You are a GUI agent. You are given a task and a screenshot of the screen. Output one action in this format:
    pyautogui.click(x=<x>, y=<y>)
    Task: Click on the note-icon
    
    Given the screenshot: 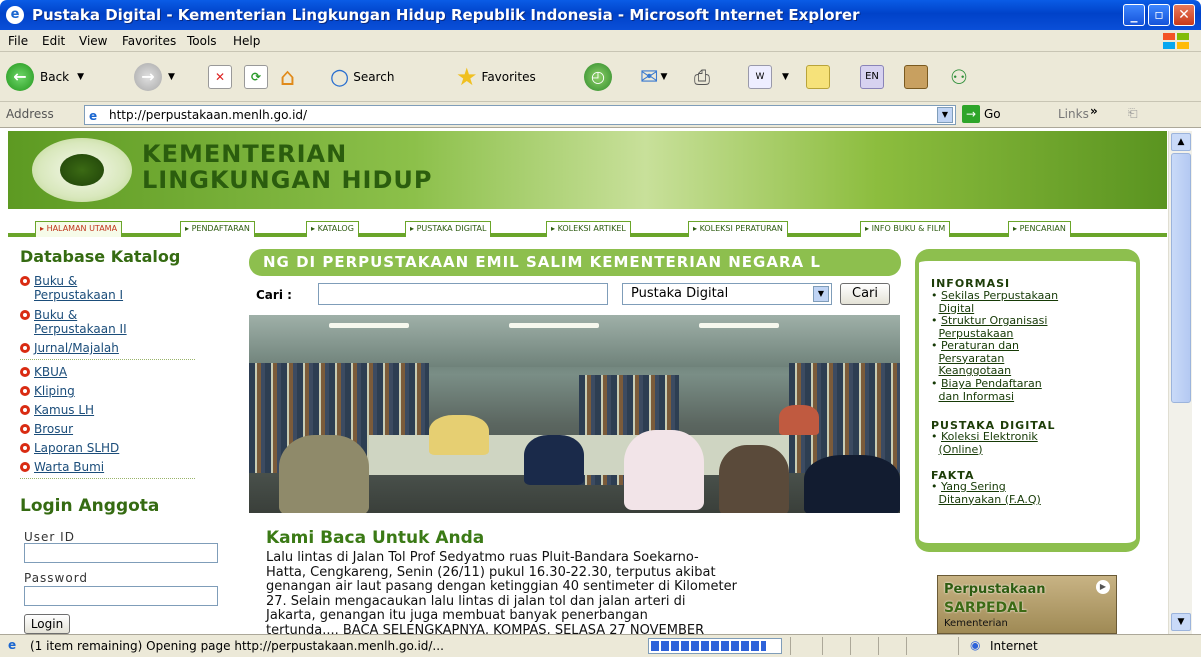 What is the action you would take?
    pyautogui.click(x=818, y=77)
    